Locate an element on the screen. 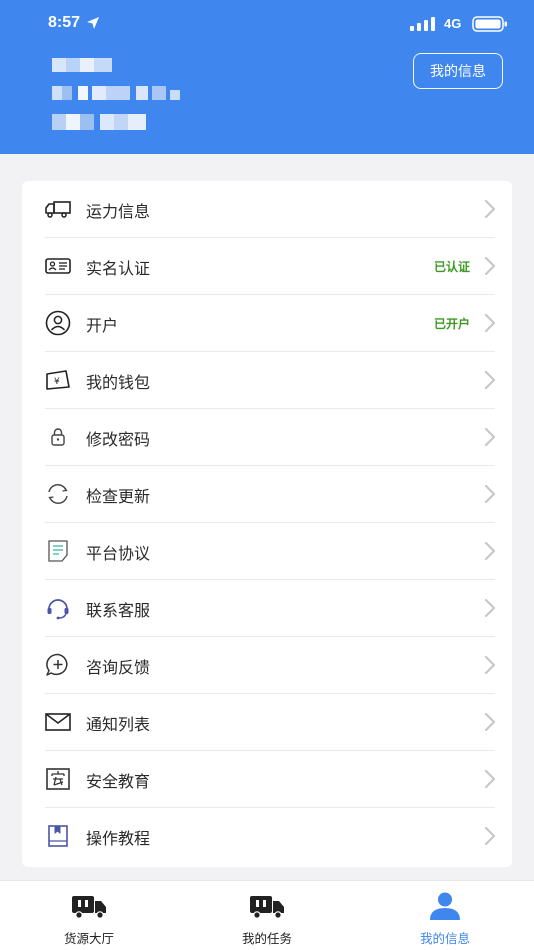  menu-item-label: 运力信息 is located at coordinates (118, 211).